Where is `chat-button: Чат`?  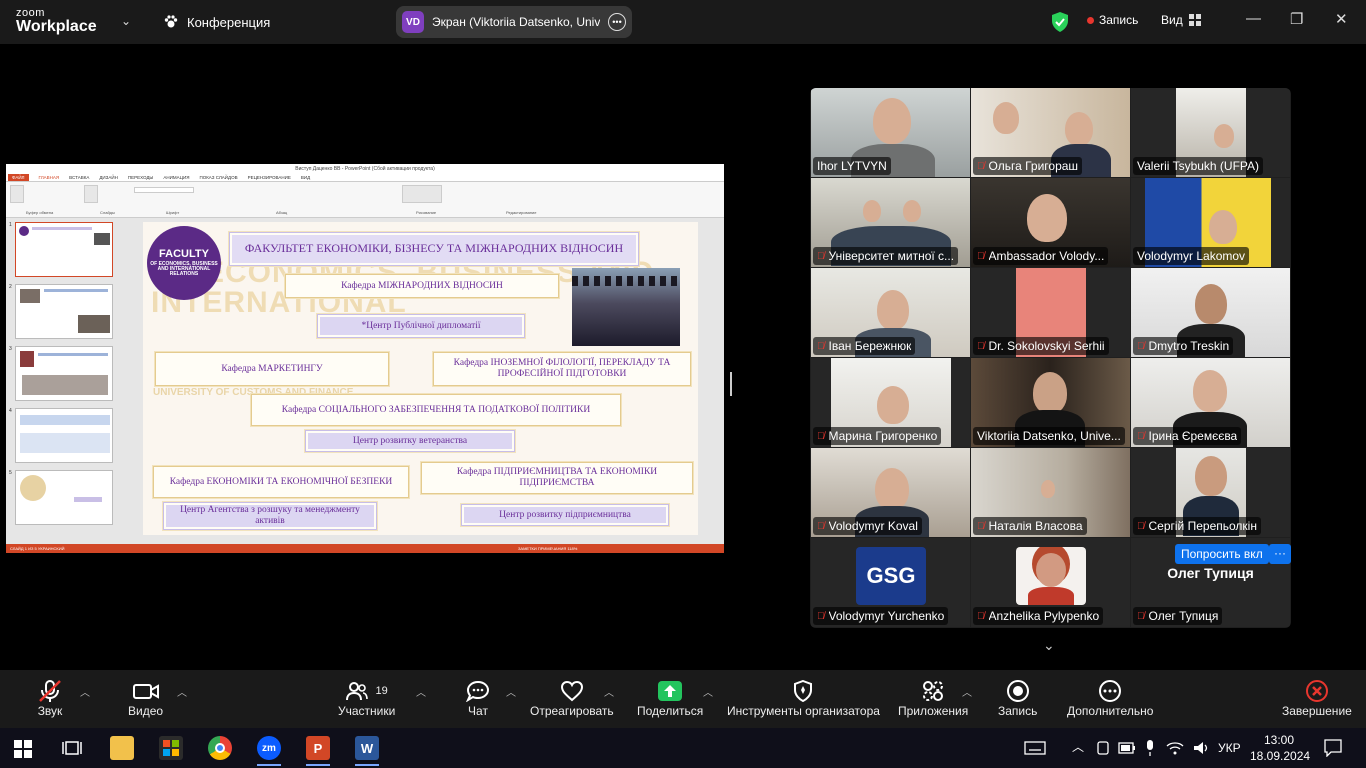 chat-button: Чат is located at coordinates (478, 698).